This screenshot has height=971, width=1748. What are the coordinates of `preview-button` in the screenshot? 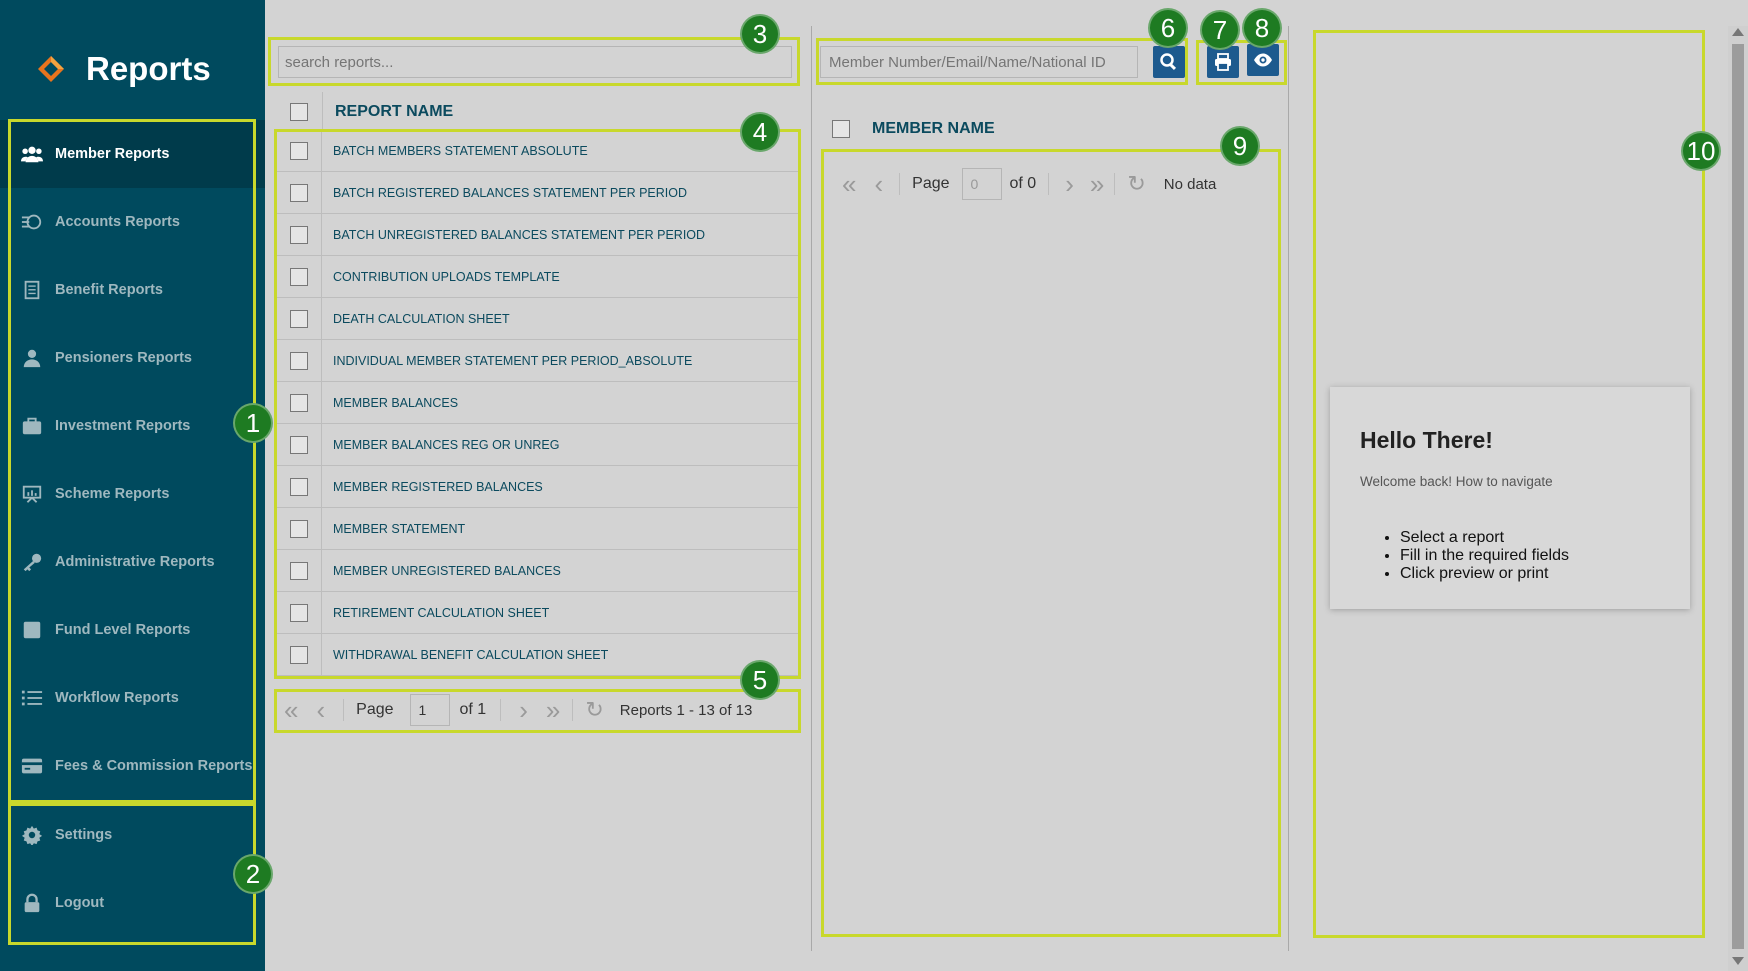 It's located at (1263, 60).